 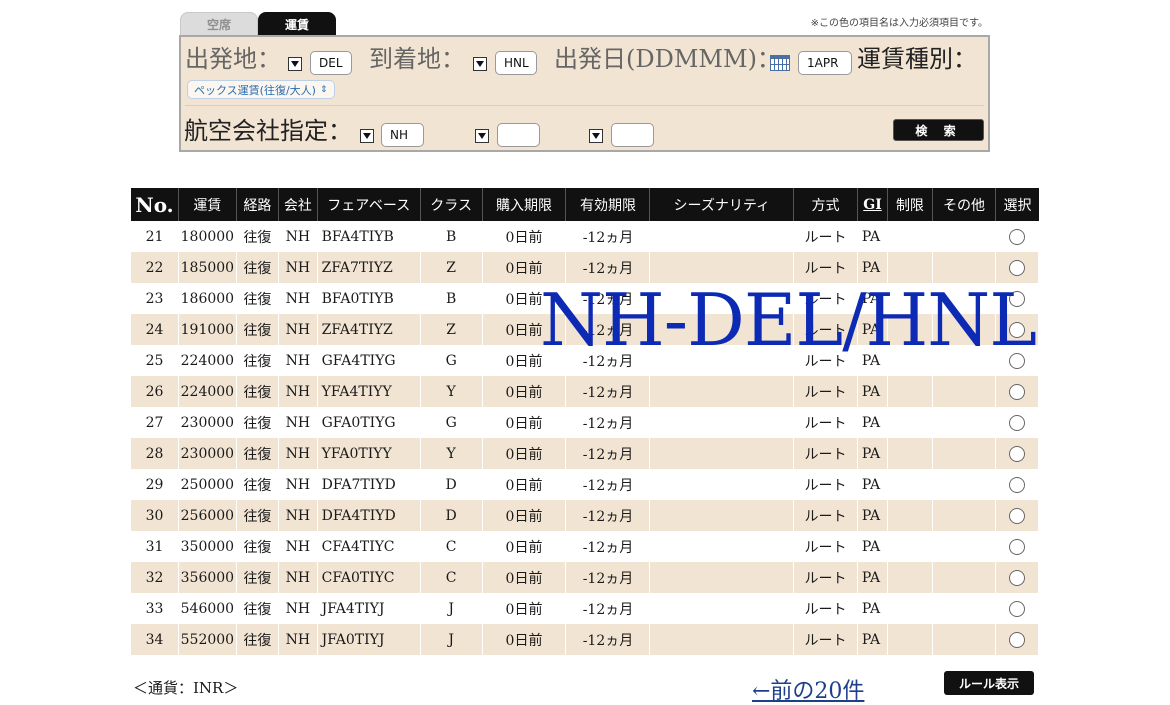 What do you see at coordinates (207, 267) in the screenshot?
I see `cell-fare: 185000` at bounding box center [207, 267].